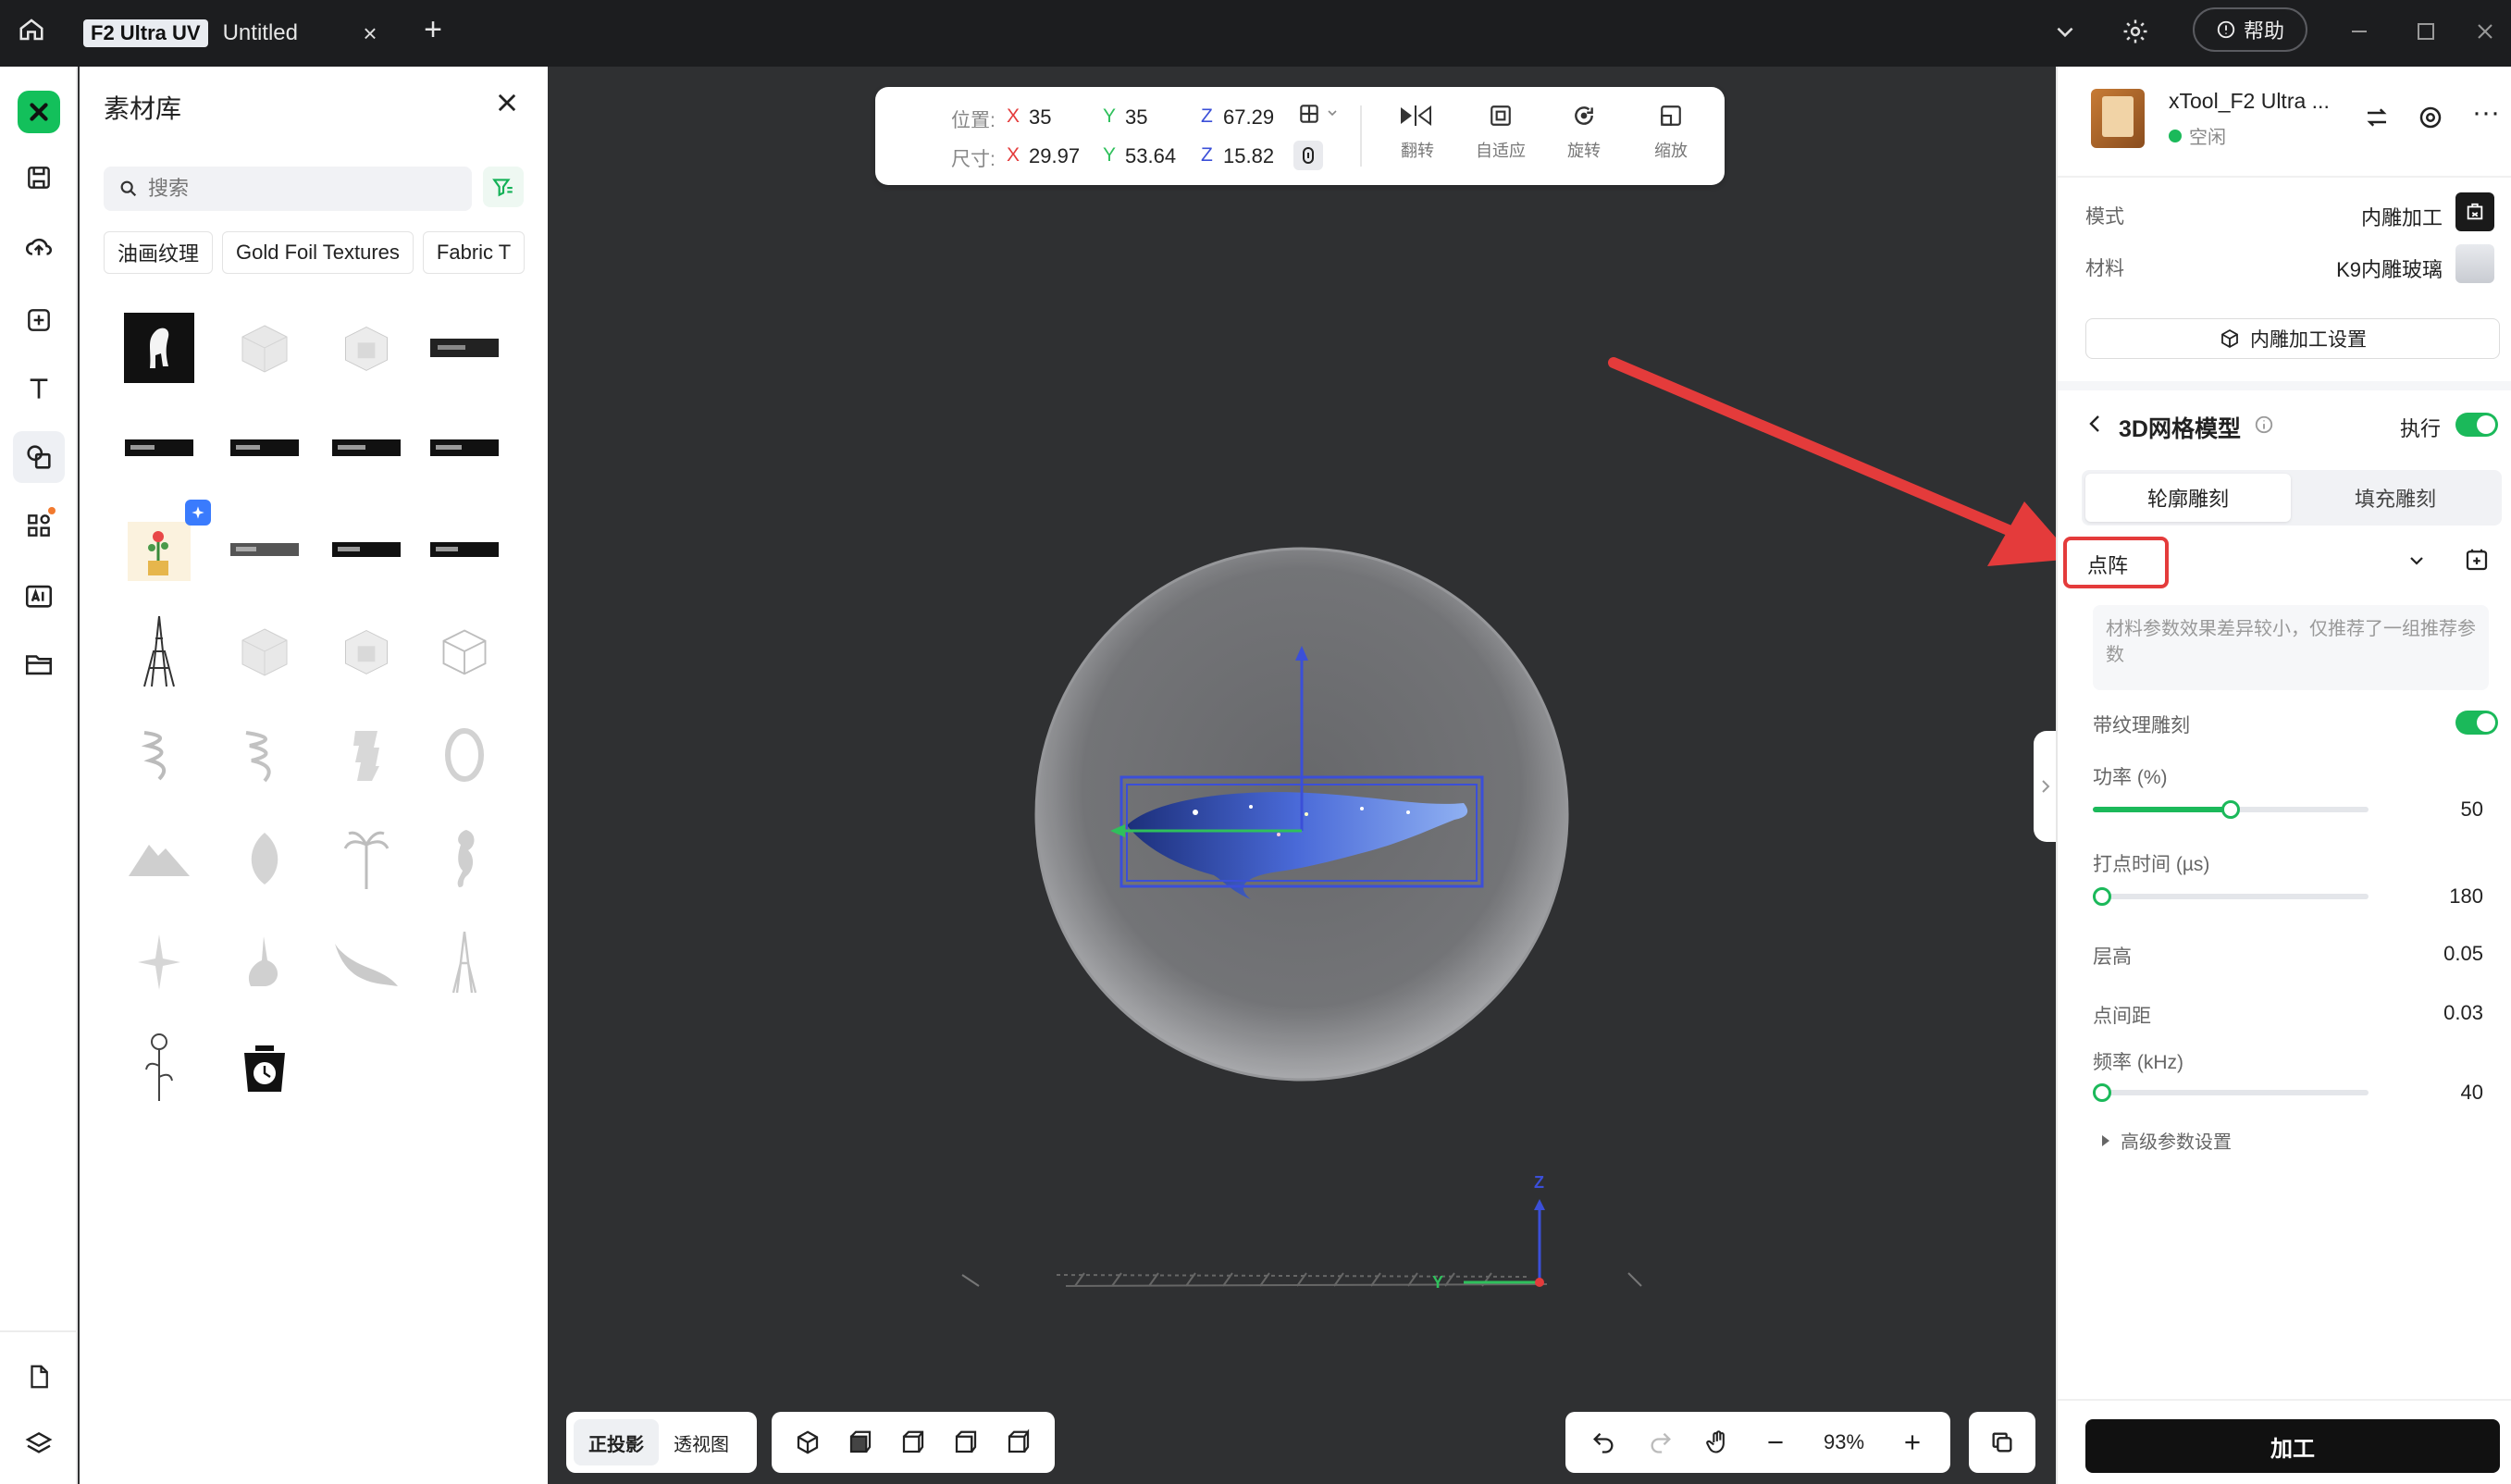 This screenshot has width=2511, height=1484. Describe the element at coordinates (265, 1066) in the screenshot. I see `thumbnail-kettlebell-scale` at that location.